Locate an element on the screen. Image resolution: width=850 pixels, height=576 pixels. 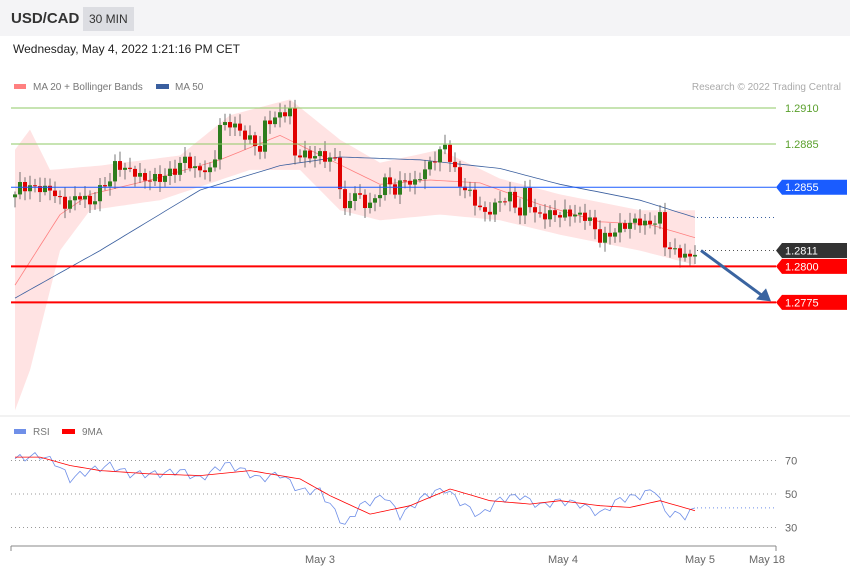
forecast-arrow-shaft is located at coordinates (731, 273).